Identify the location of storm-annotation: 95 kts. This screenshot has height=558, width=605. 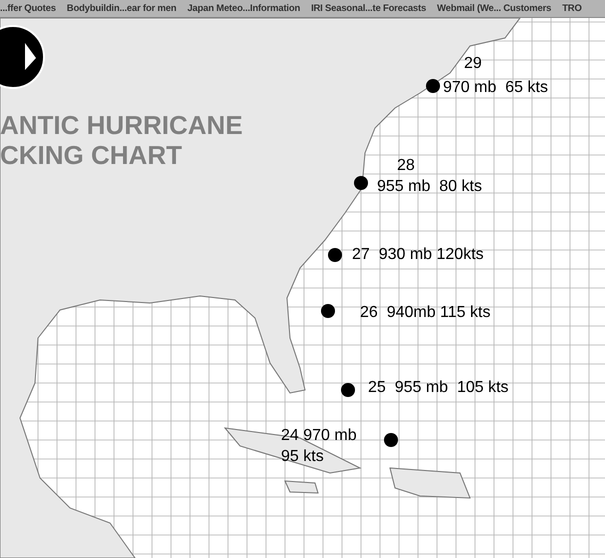
(302, 457).